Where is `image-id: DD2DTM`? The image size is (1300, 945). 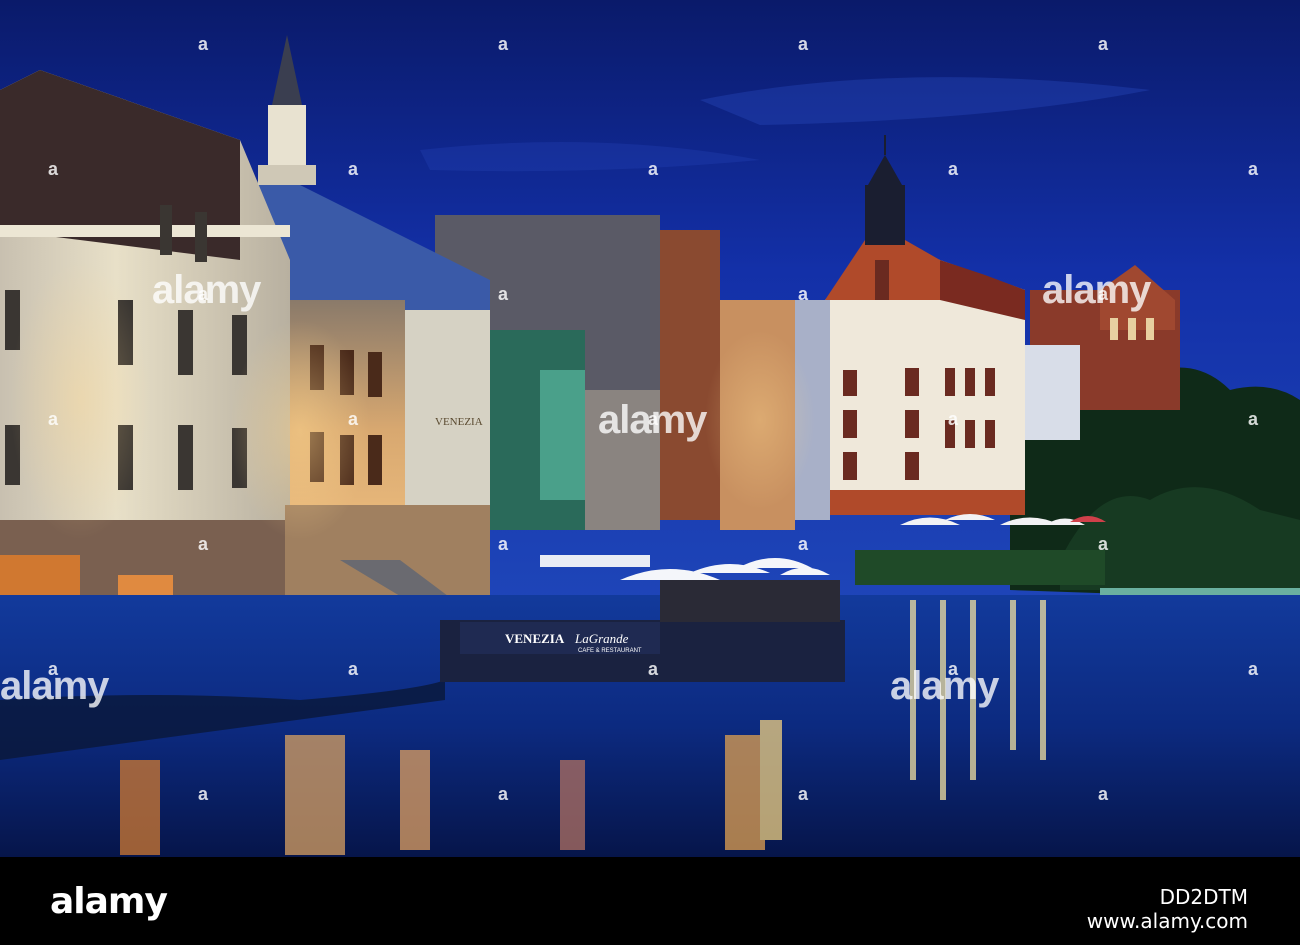 image-id: DD2DTM is located at coordinates (1203, 897).